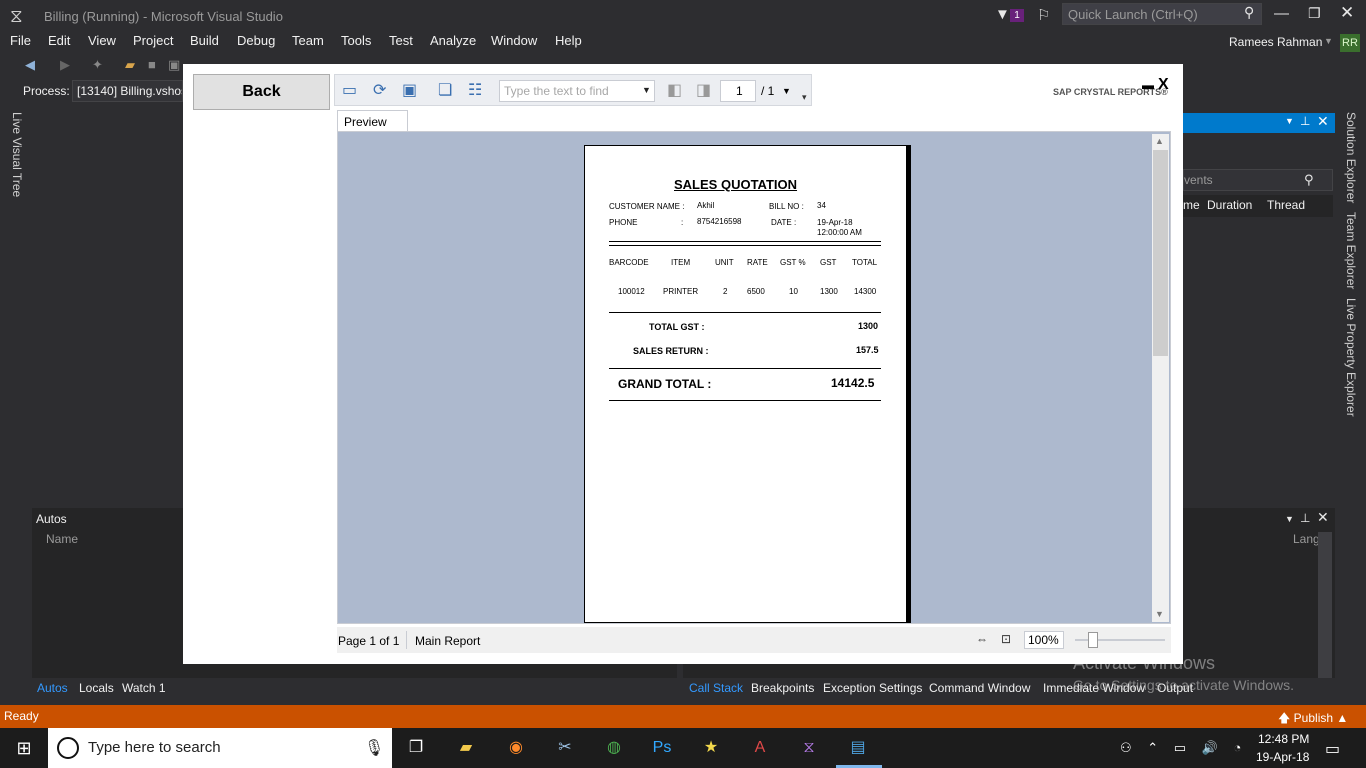 The image size is (1366, 768). What do you see at coordinates (30, 65) in the screenshot?
I see `navigate-back-icon: ◀` at bounding box center [30, 65].